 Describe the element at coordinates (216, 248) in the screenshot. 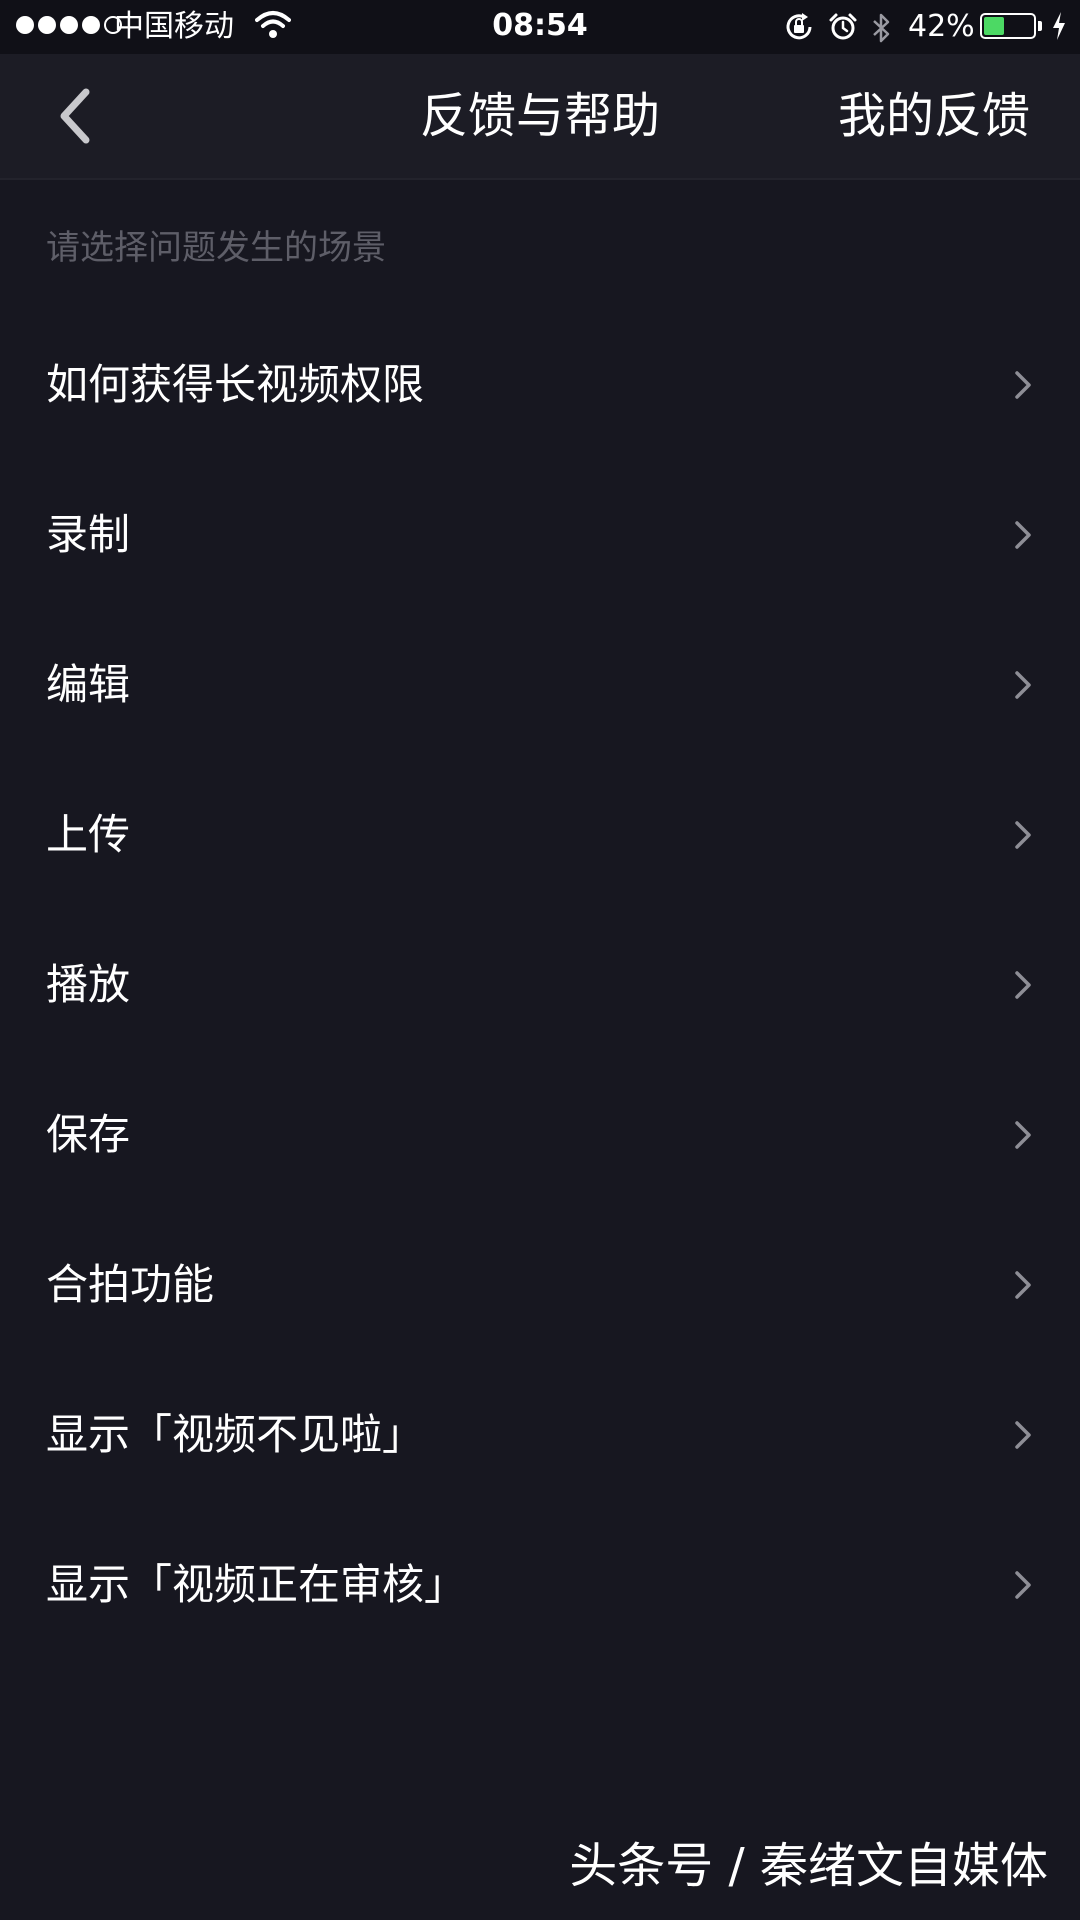

I see `section-hint: 请选择问题发生的场景` at that location.